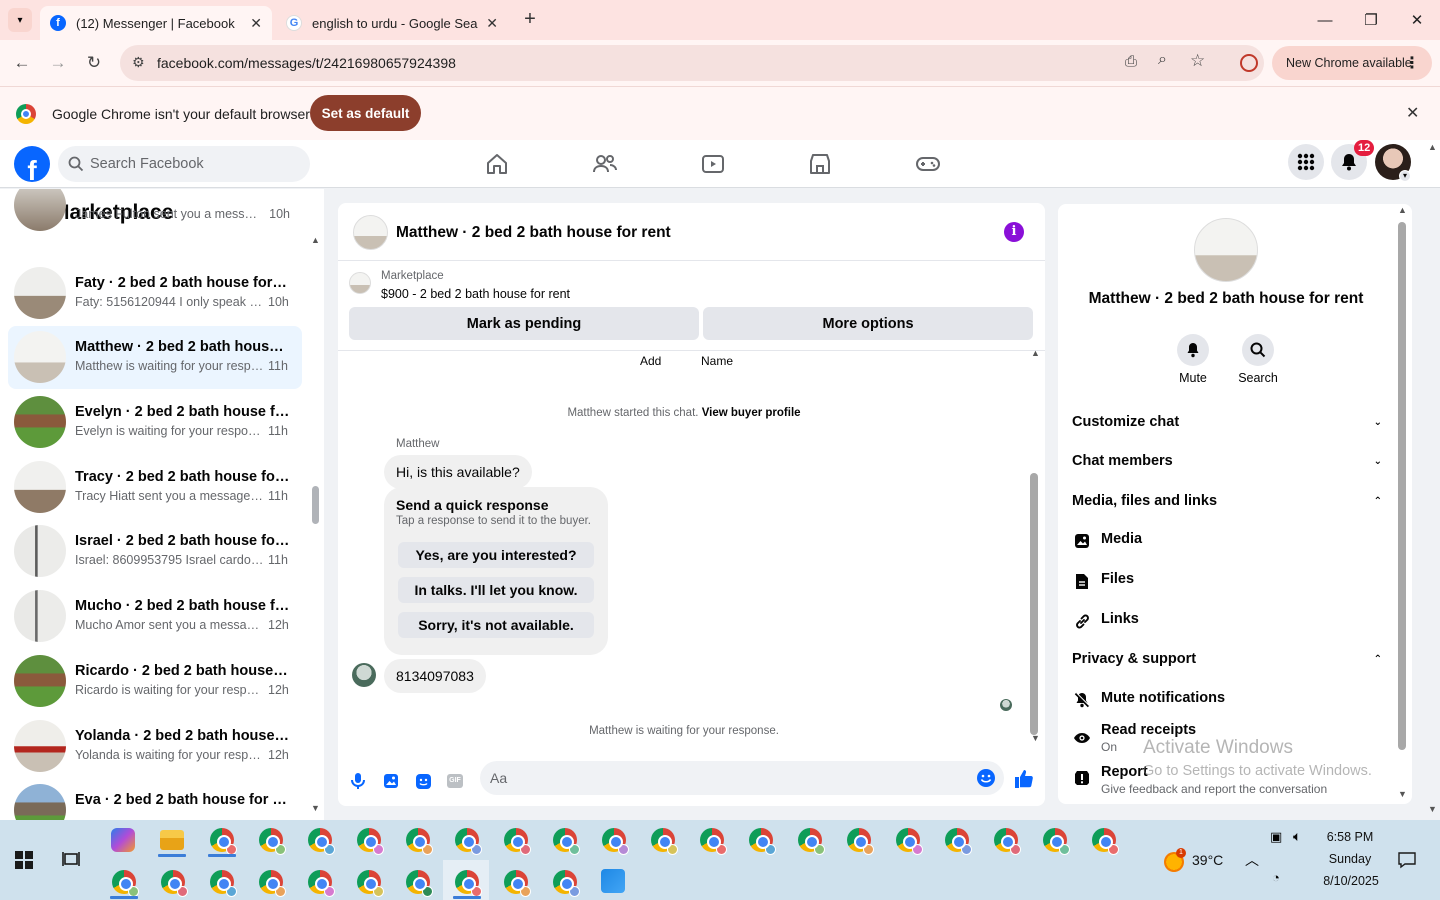 This screenshot has width=1440, height=900. I want to click on microphone-icon, so click(358, 781).